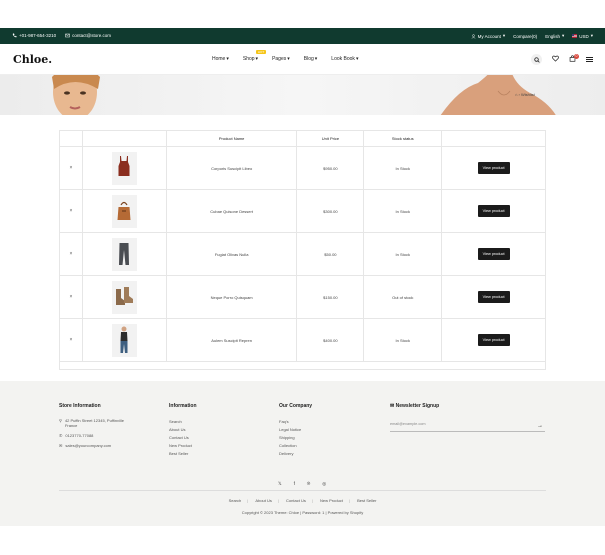 The height and width of the screenshot is (555, 605). What do you see at coordinates (231, 138) in the screenshot?
I see `col-product-name: Product Name` at bounding box center [231, 138].